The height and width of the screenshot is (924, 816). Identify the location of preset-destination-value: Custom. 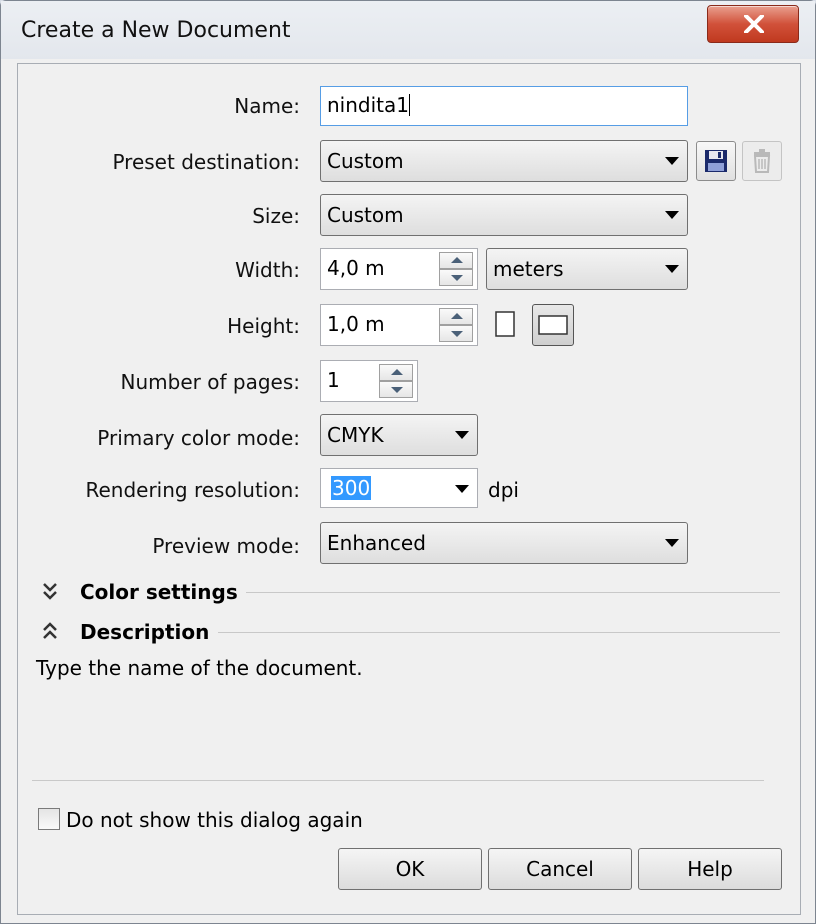
(365, 161).